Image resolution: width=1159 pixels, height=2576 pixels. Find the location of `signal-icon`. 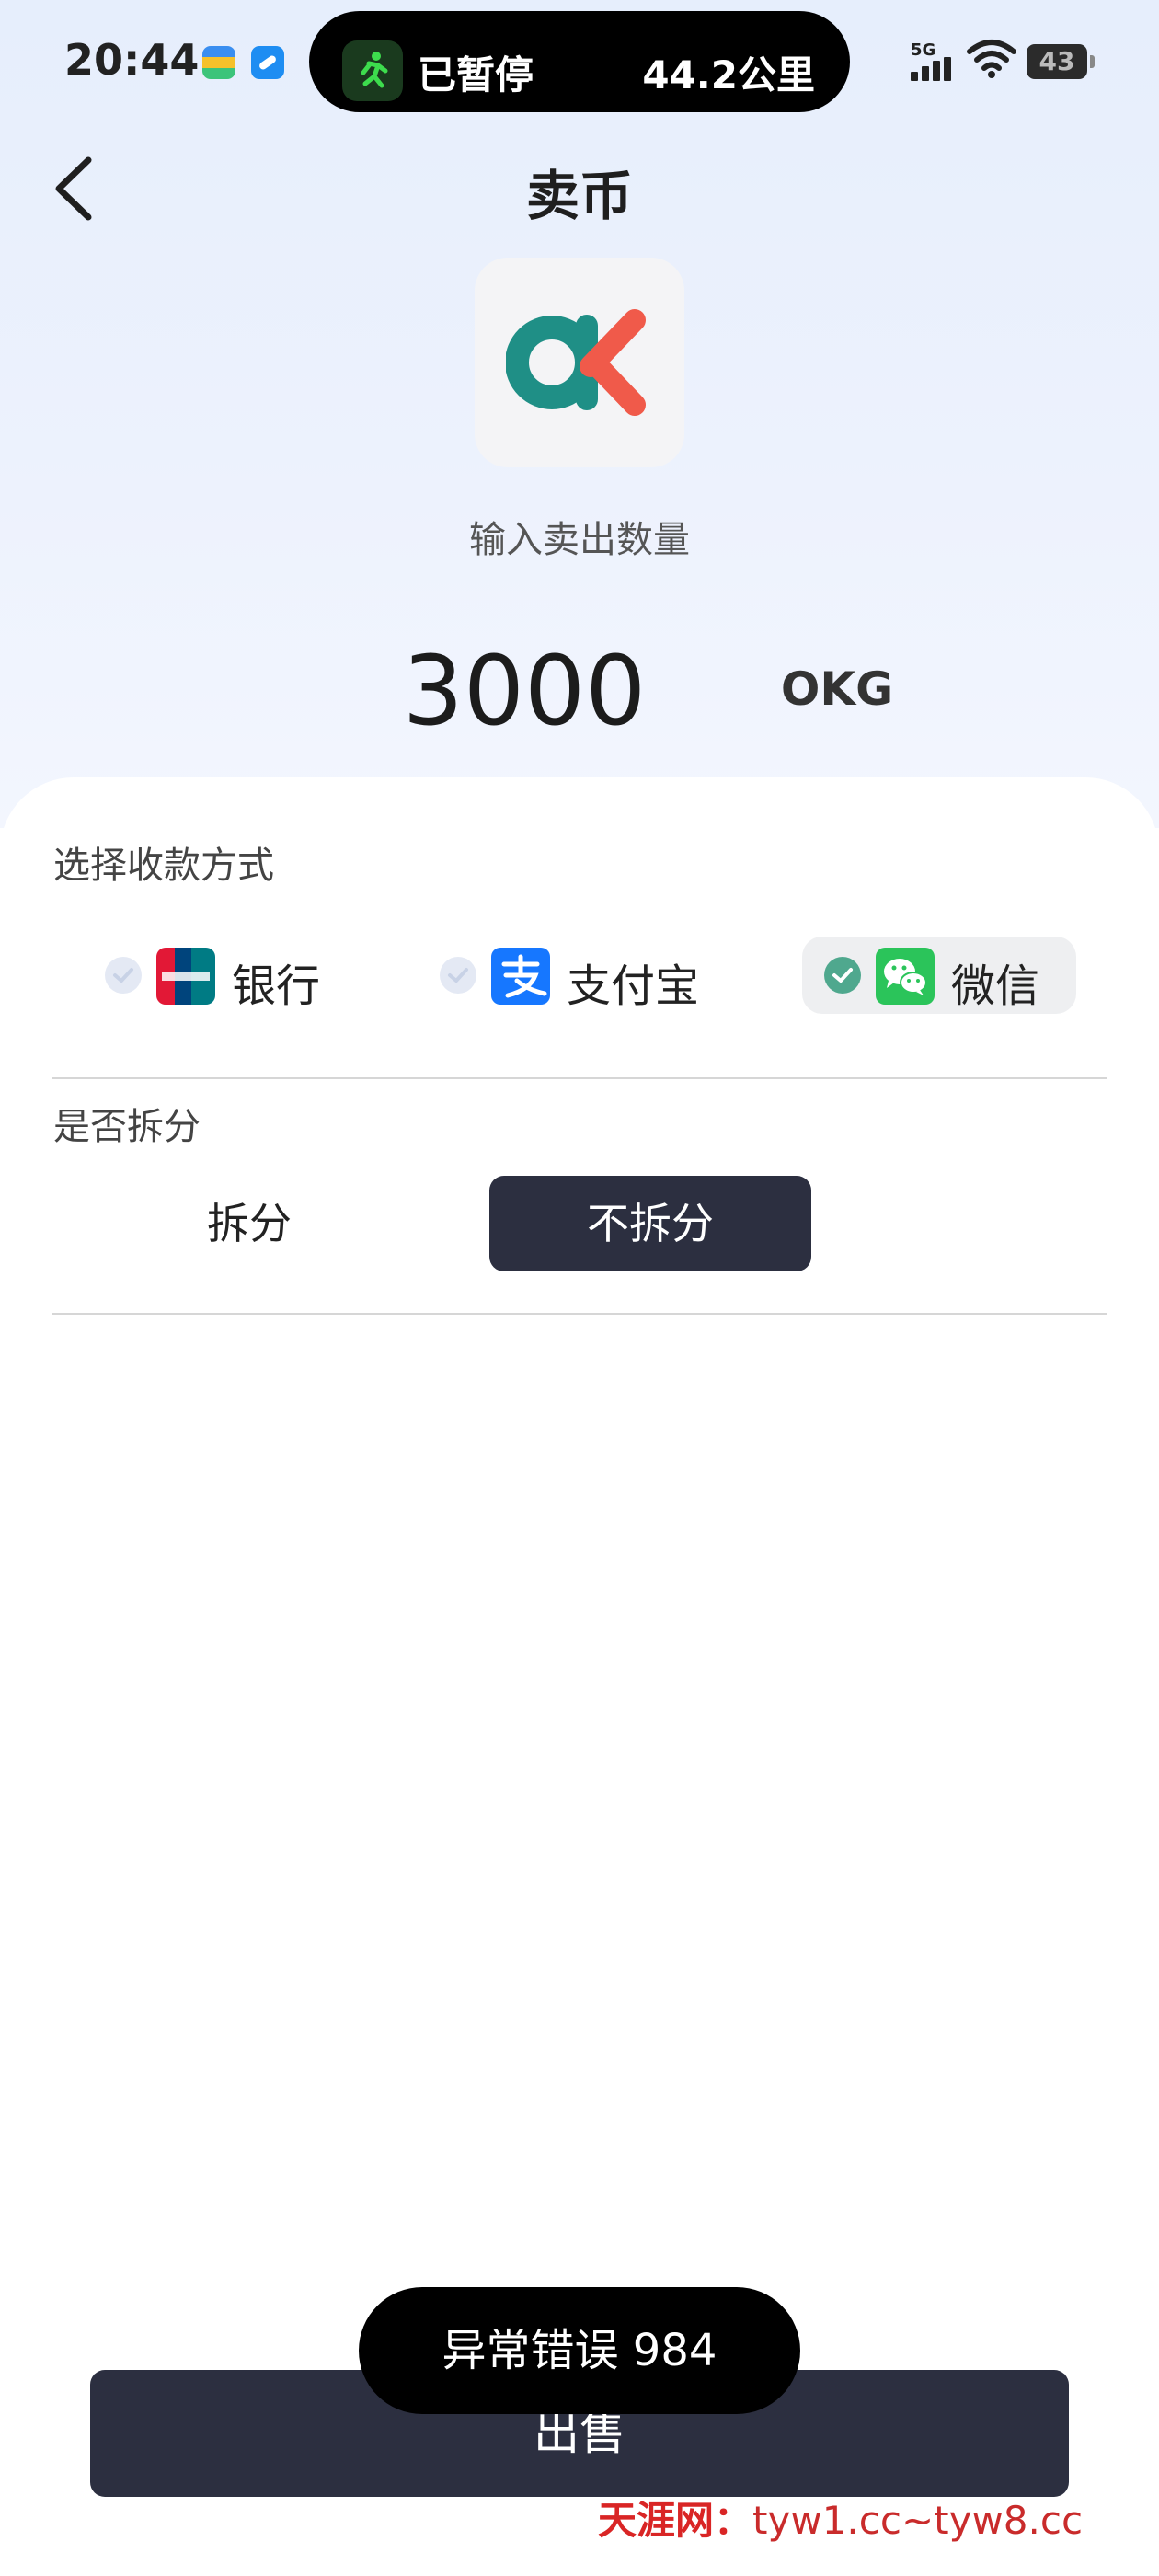

signal-icon is located at coordinates (931, 69).